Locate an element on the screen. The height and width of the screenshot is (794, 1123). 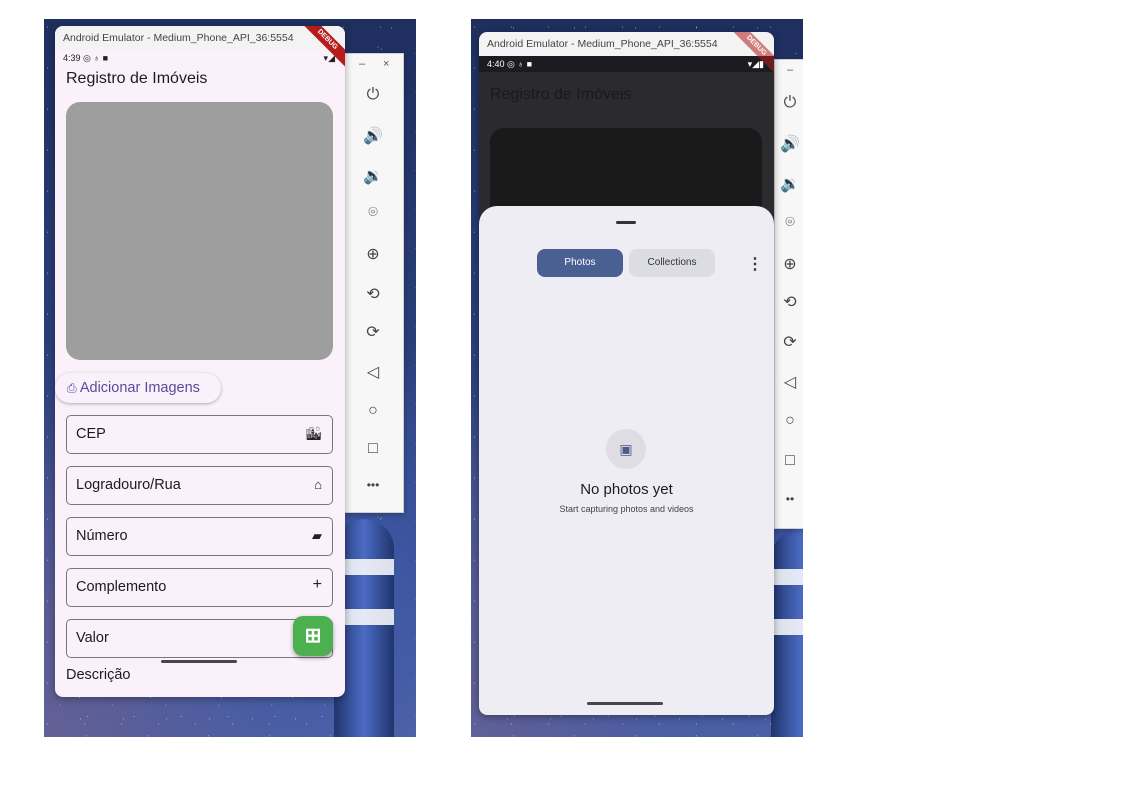
description-label-partial: Descrição is located at coordinates (98, 675).